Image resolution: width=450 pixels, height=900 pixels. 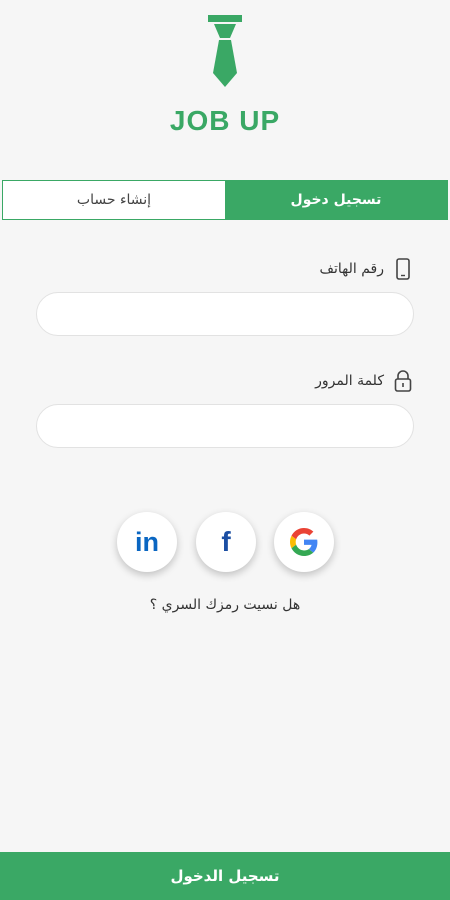 I want to click on facebook-icon: f, so click(x=226, y=541).